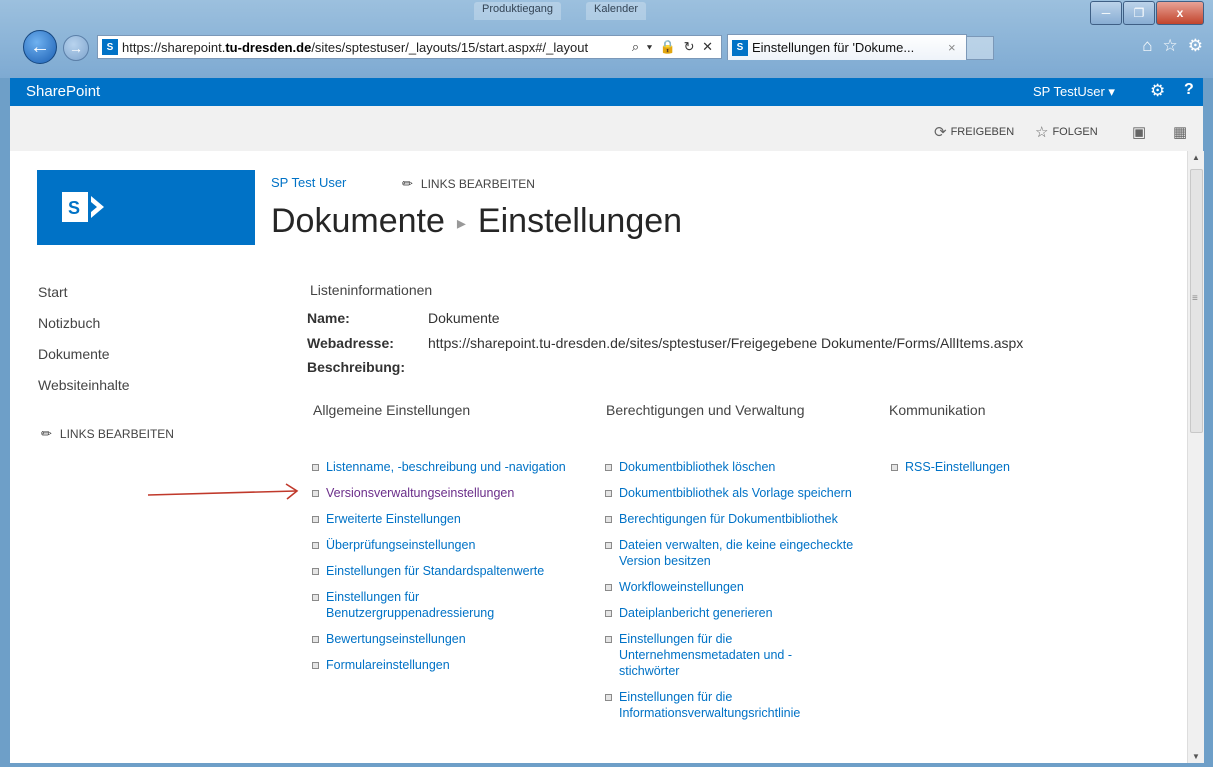  I want to click on vertical-scrollbar: ▲ ≡ ▼, so click(1195, 457).